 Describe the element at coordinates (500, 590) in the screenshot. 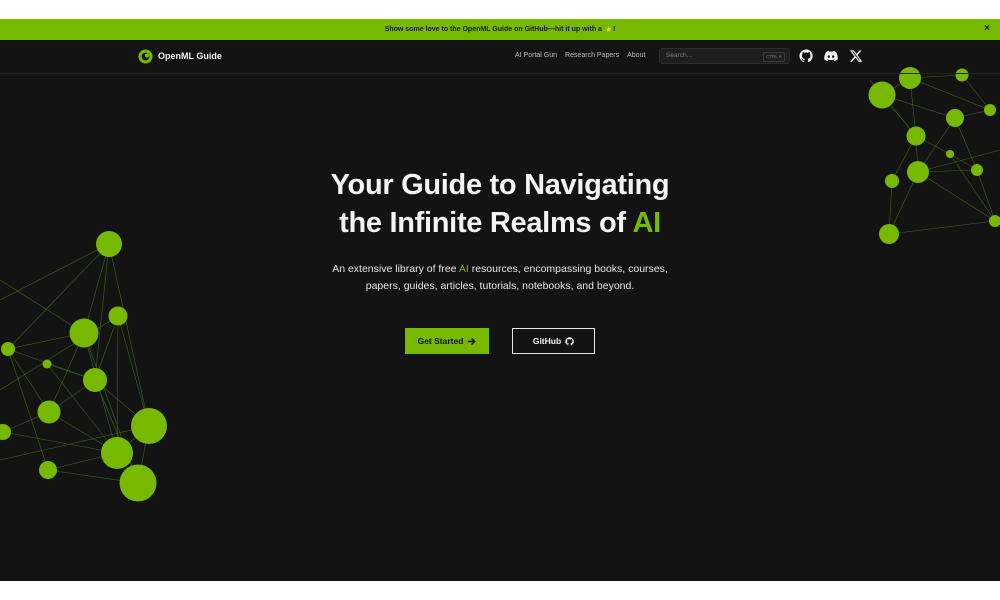

I see `bottom-margin` at that location.